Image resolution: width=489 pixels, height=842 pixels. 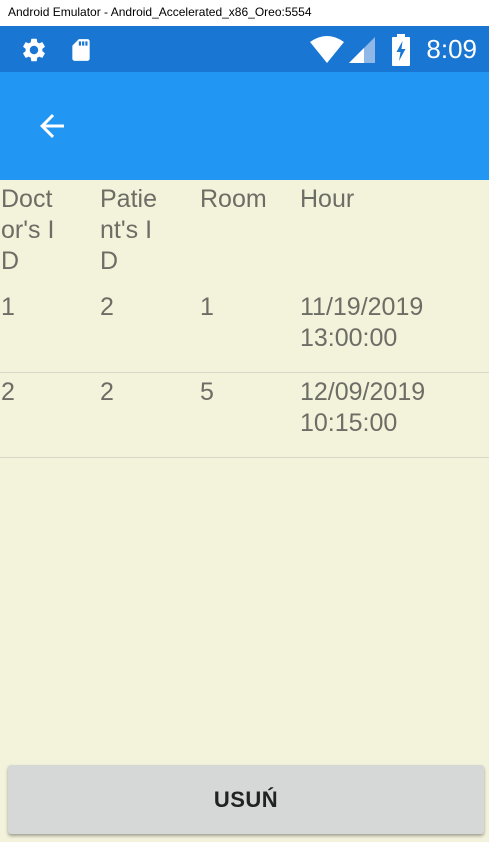 What do you see at coordinates (244, 126) in the screenshot?
I see `action-bar` at bounding box center [244, 126].